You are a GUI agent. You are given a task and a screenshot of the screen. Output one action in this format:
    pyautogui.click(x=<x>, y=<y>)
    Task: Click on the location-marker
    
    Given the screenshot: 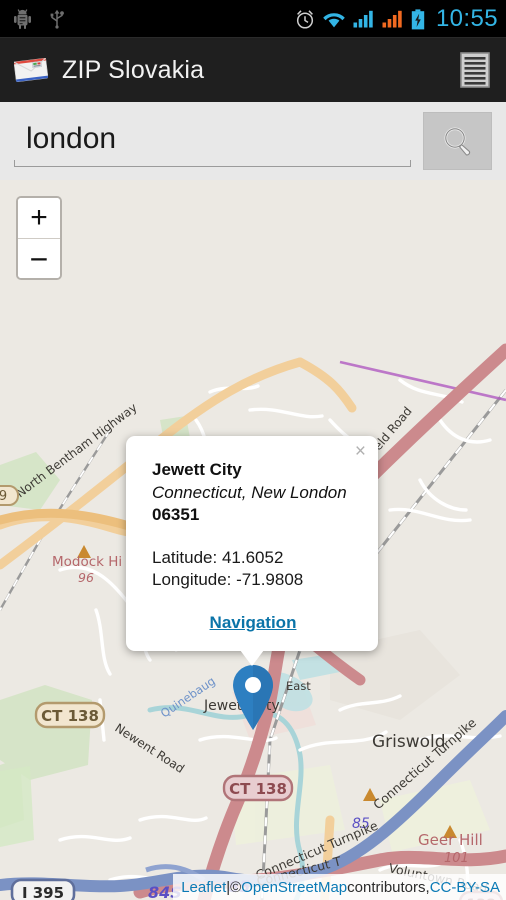 What is the action you would take?
    pyautogui.click(x=253, y=697)
    